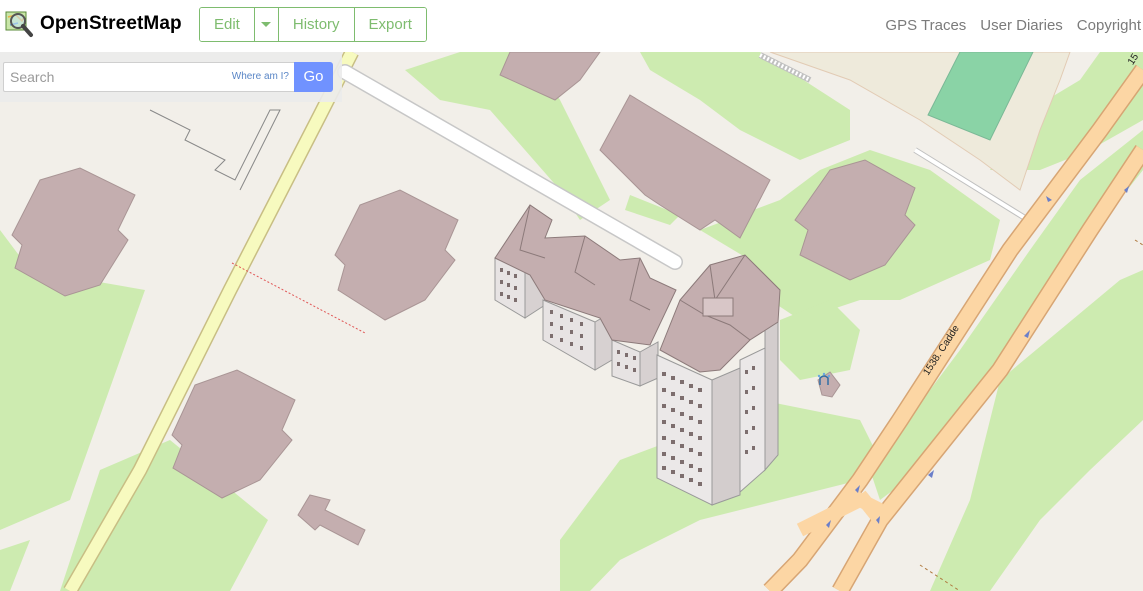  What do you see at coordinates (925, 25) in the screenshot?
I see `nav-gps-traces: GPS Traces` at bounding box center [925, 25].